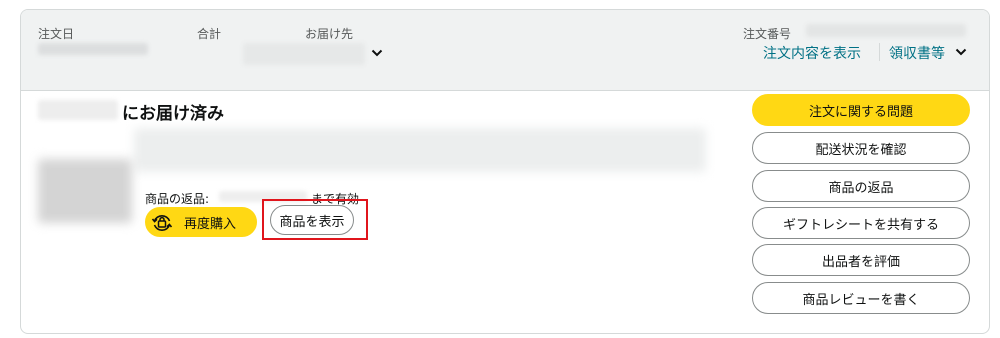 Image resolution: width=1000 pixels, height=338 pixels. I want to click on ship-to-label: お届け先, so click(329, 34).